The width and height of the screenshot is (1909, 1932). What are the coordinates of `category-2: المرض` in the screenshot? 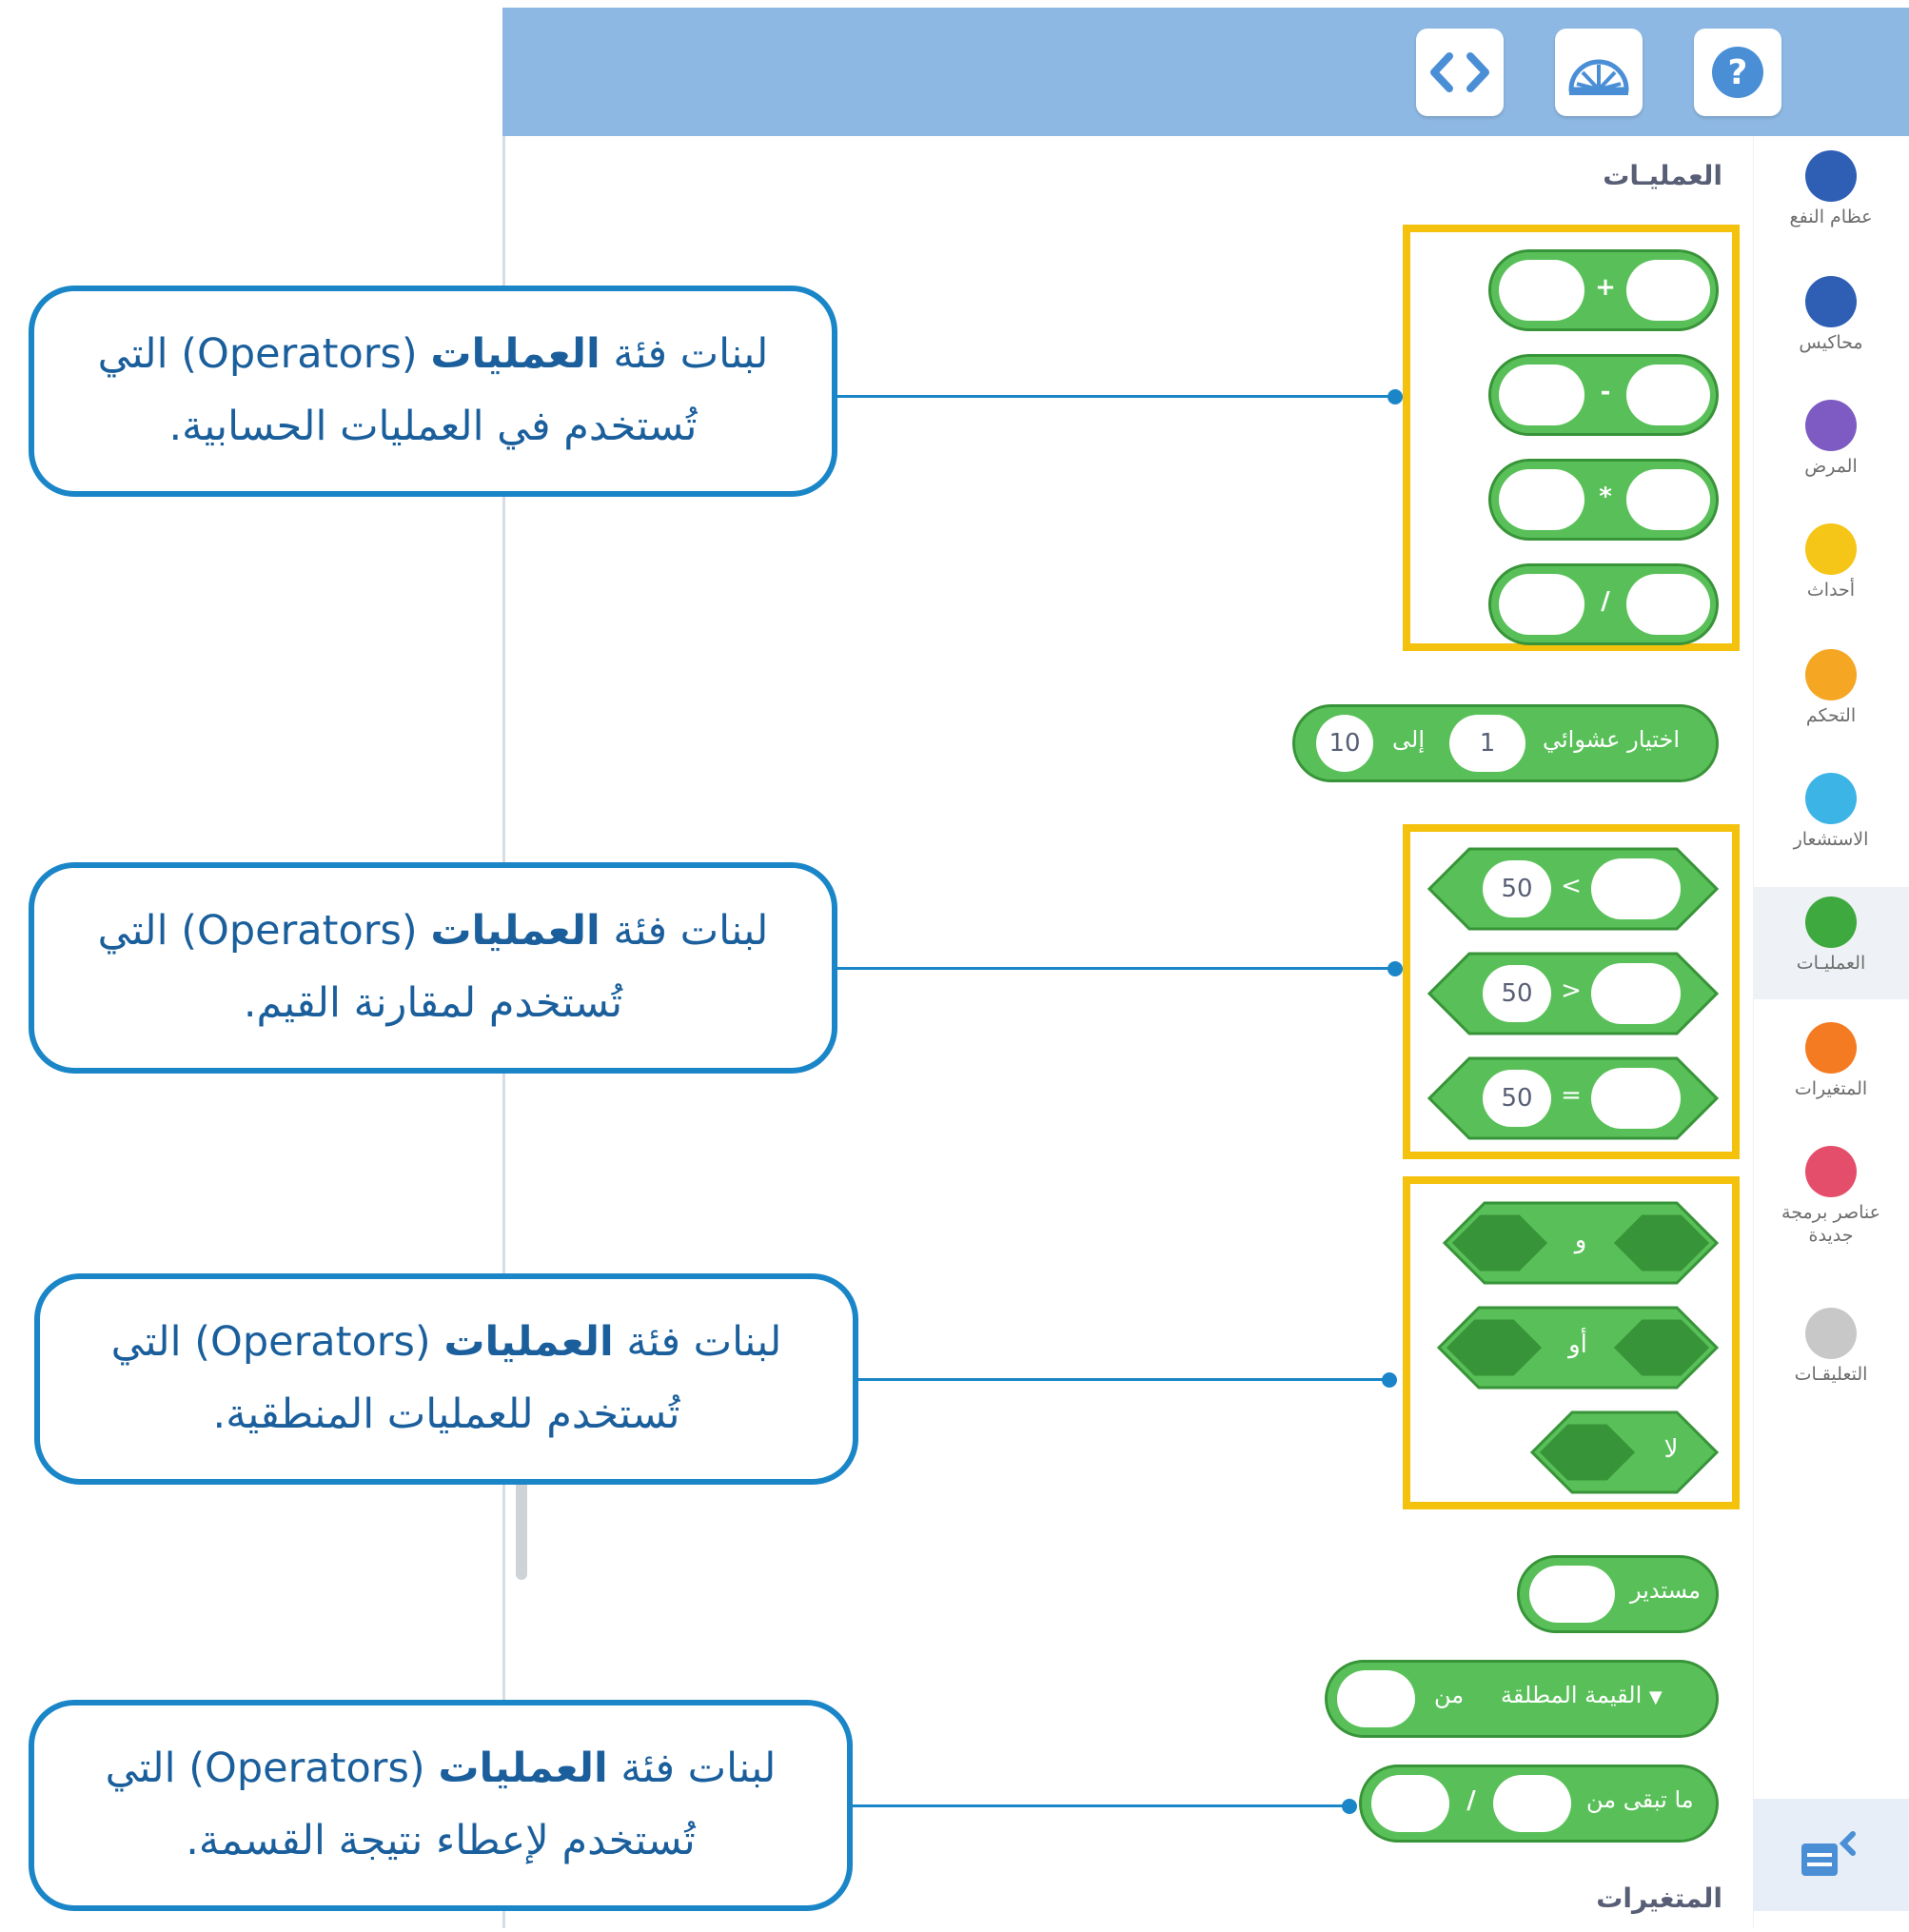 It's located at (1831, 446).